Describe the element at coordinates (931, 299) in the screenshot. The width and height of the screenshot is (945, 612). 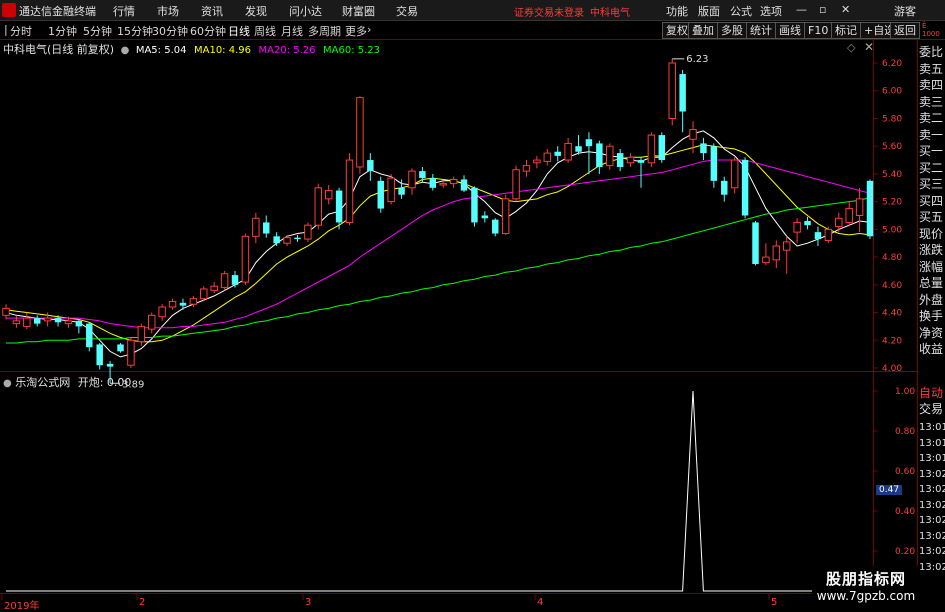
I see `side-order-label: 外盘` at that location.